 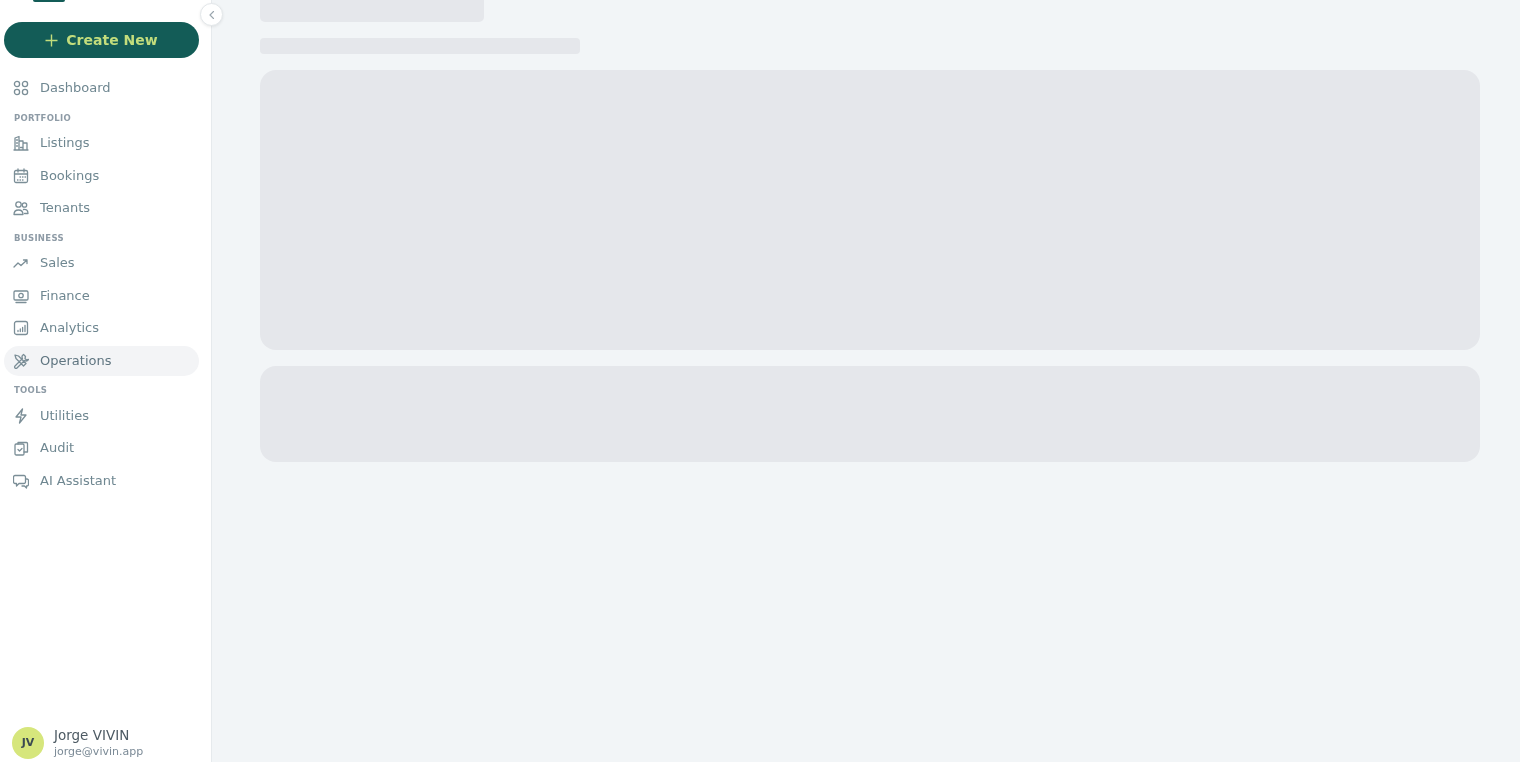 What do you see at coordinates (101, 480) in the screenshot?
I see `nav-item: AI Assistant` at bounding box center [101, 480].